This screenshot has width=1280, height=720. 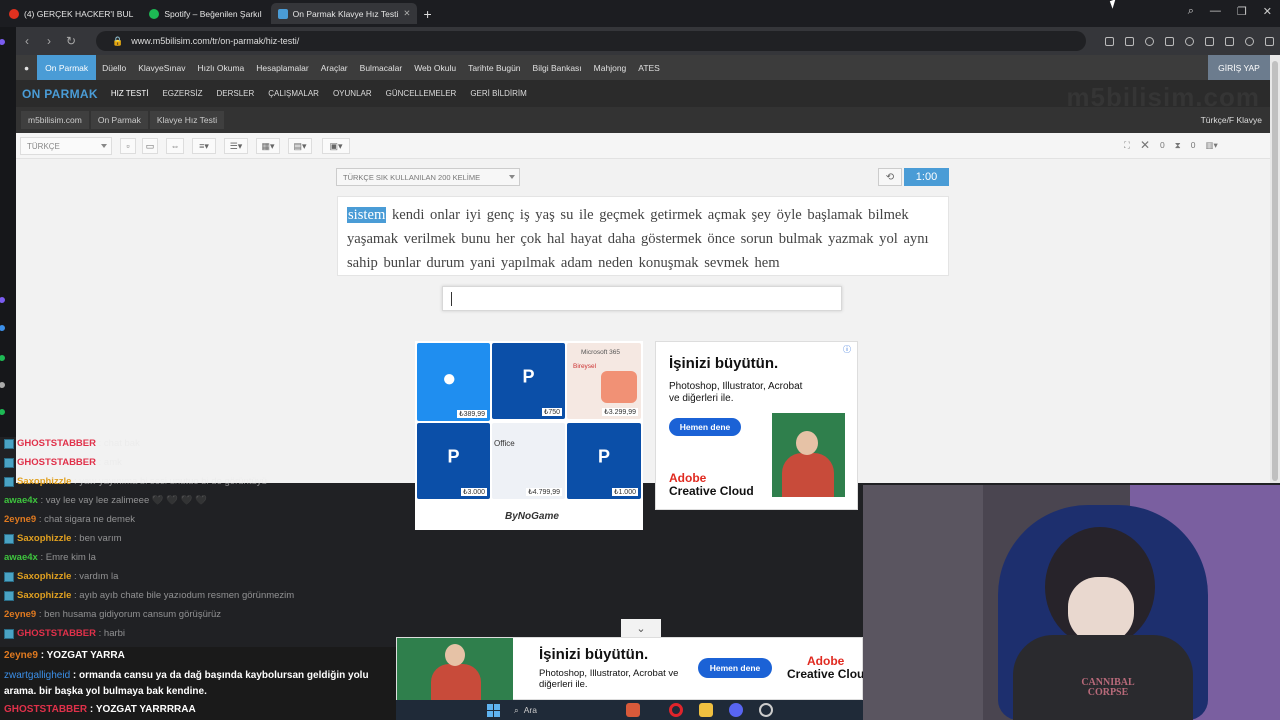 What do you see at coordinates (66, 557) in the screenshot?
I see `chat-text: : Emre kim la` at bounding box center [66, 557].